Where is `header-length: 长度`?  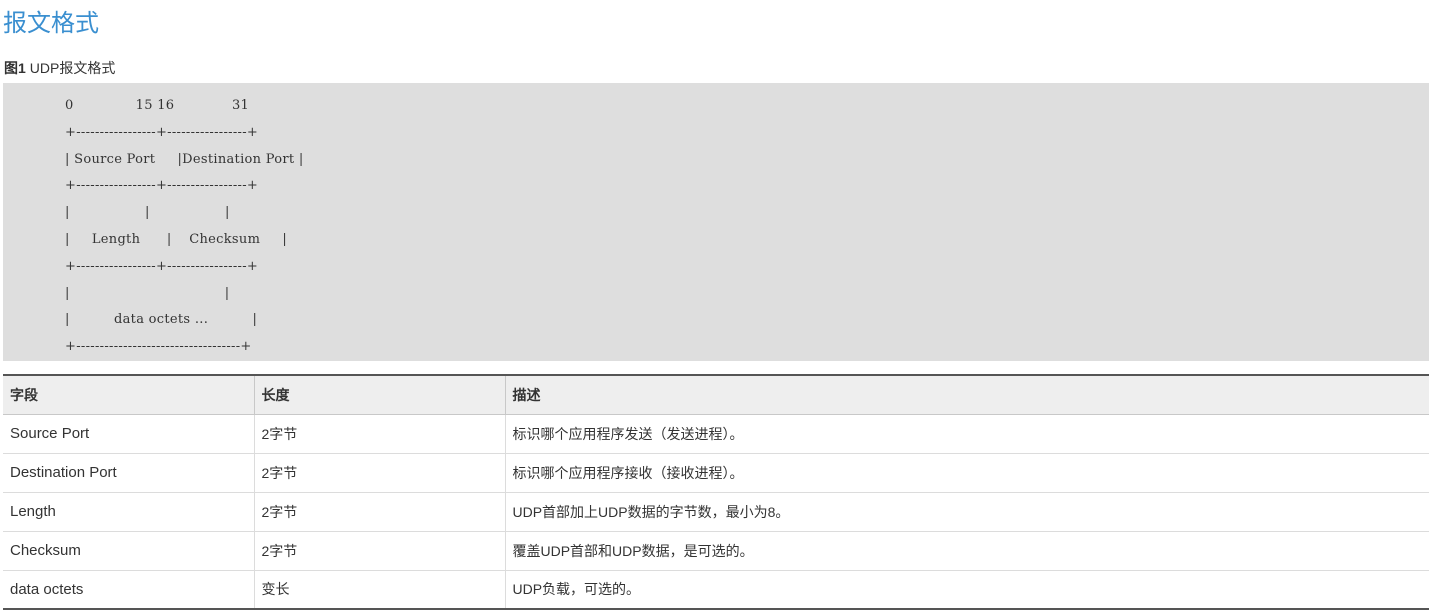
header-length: 长度 is located at coordinates (380, 395).